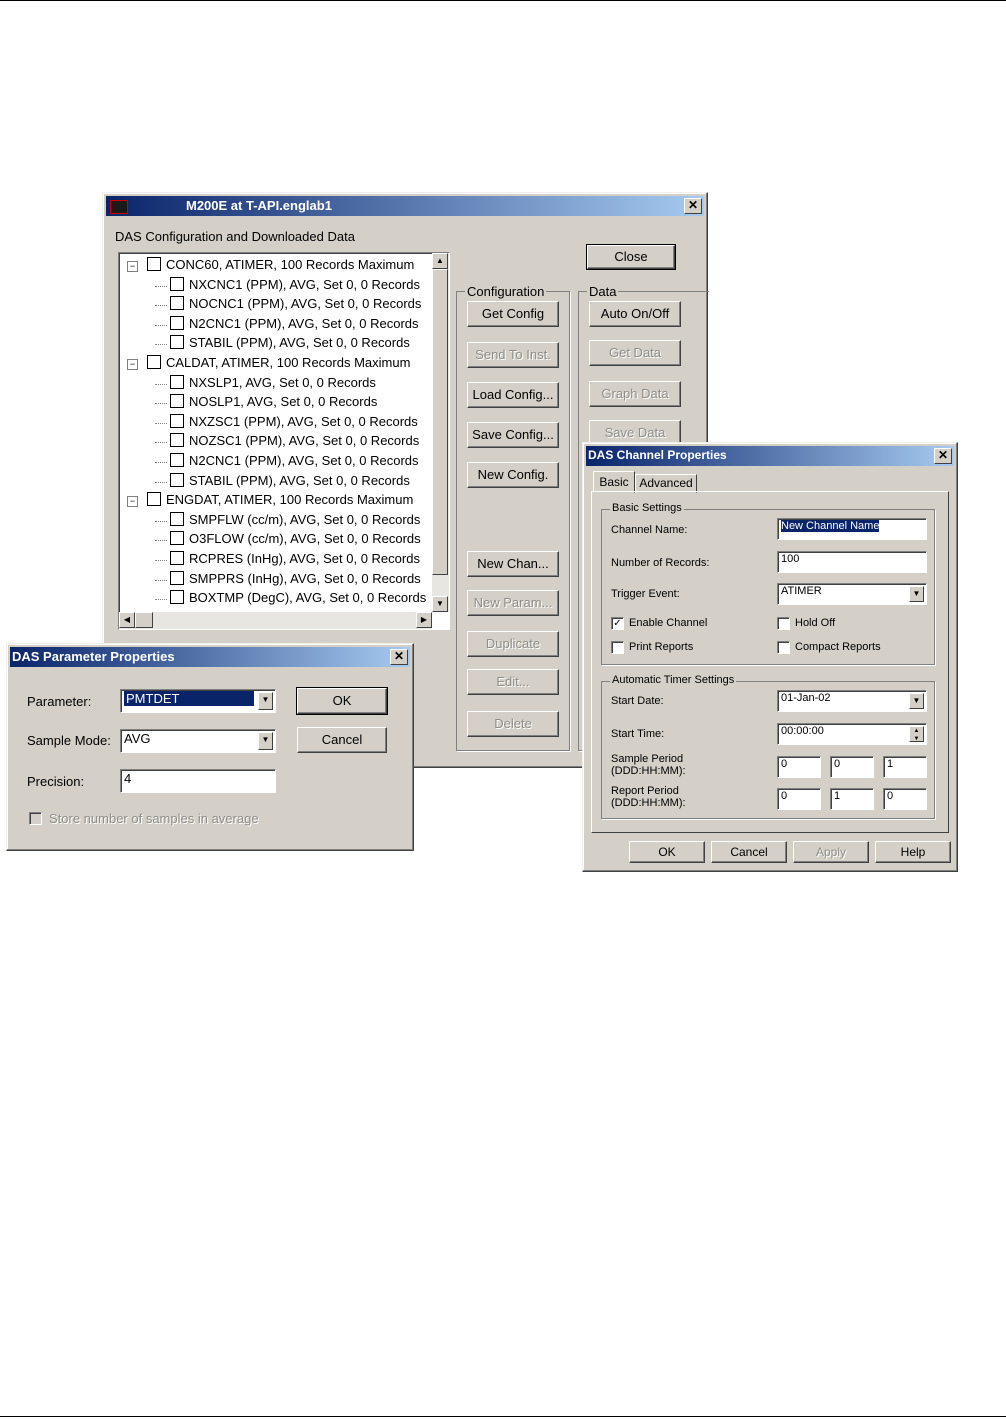  Describe the element at coordinates (273, 384) in the screenshot. I see `tree-parameter-node: NXSLP1, AVG, Set 0, 0 Records` at that location.